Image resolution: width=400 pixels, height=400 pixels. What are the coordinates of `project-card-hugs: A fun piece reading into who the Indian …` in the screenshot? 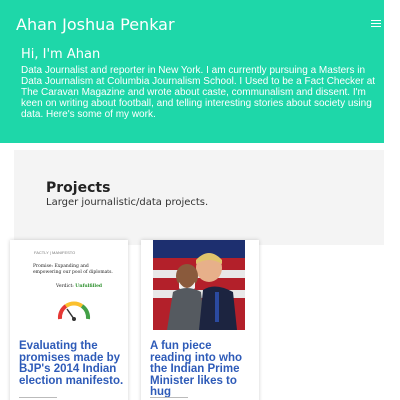 It's located at (200, 320).